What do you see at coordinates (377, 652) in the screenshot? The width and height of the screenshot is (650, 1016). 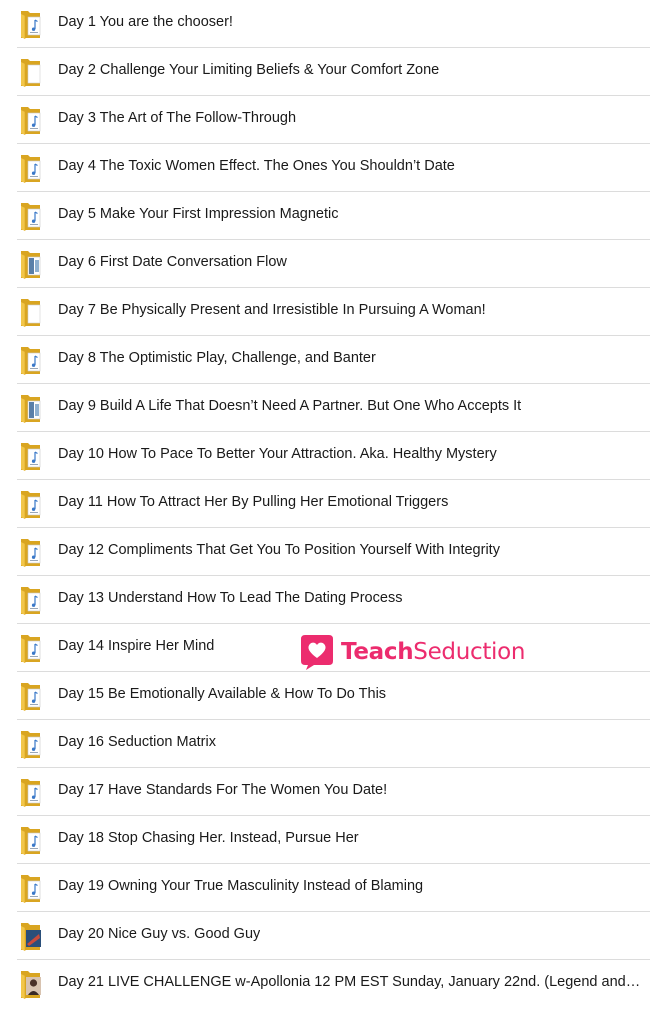 I see `watermark-text-bold: Teach` at bounding box center [377, 652].